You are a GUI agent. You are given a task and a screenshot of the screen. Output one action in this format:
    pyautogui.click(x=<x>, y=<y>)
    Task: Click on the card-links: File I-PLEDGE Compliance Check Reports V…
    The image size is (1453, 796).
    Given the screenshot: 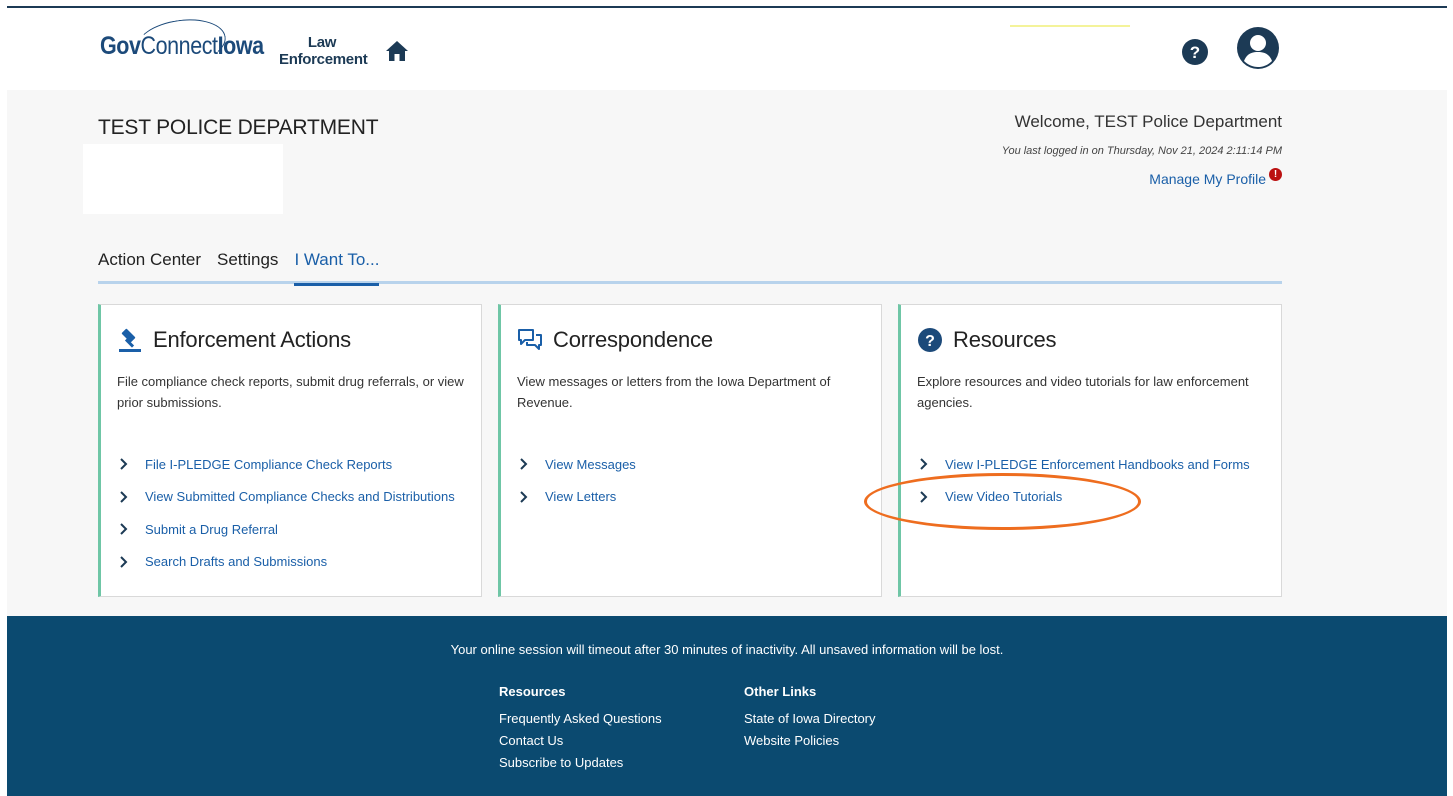 What is the action you would take?
    pyautogui.click(x=287, y=513)
    